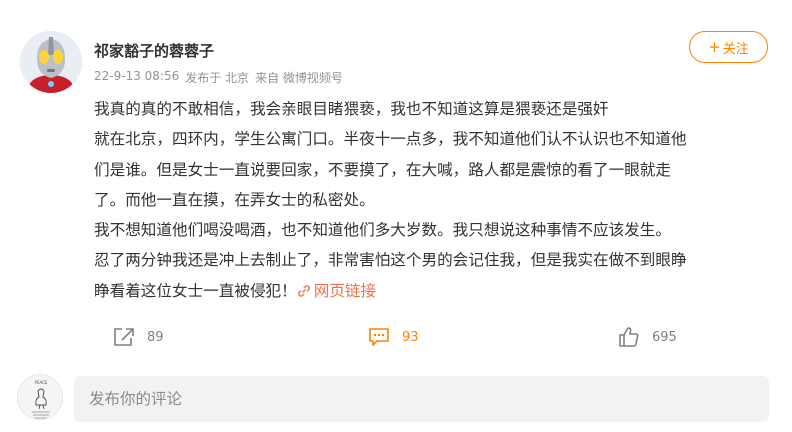 The image size is (792, 432). I want to click on comment-count: 93, so click(410, 337).